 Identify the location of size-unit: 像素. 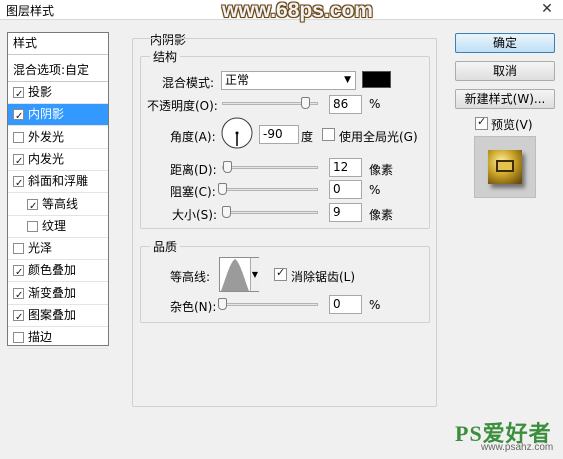
(381, 215).